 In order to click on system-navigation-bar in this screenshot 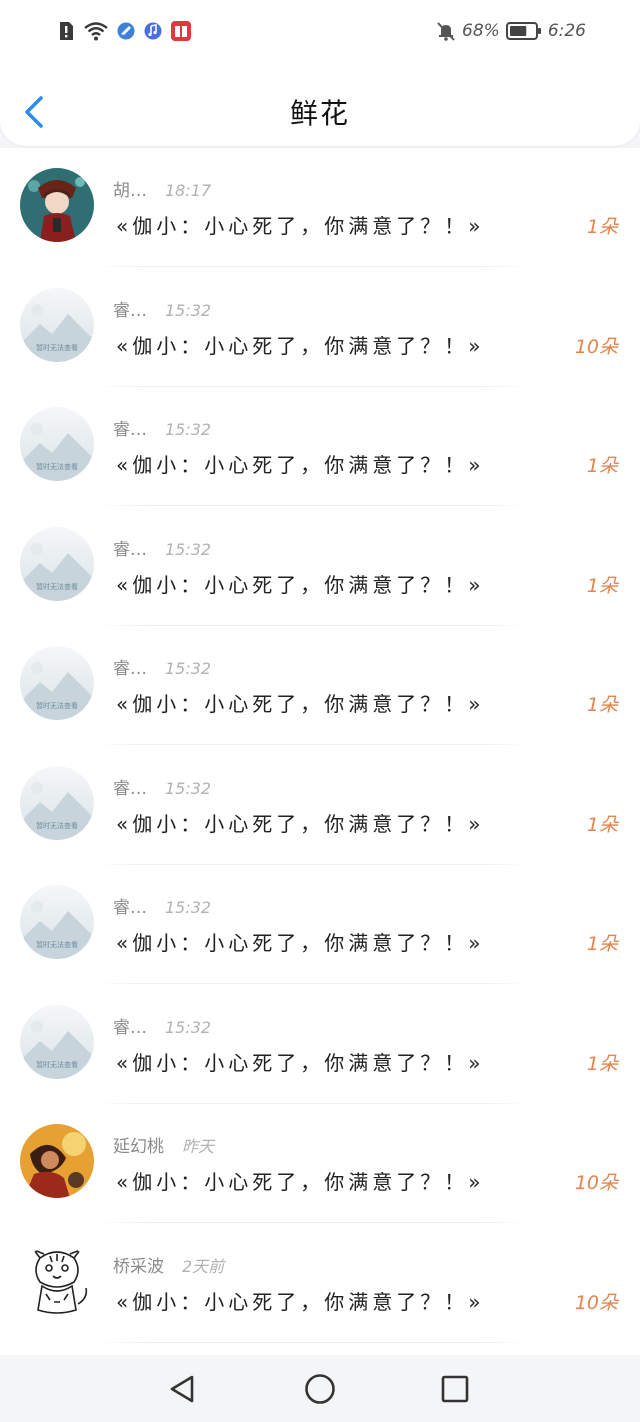, I will do `click(320, 1388)`.